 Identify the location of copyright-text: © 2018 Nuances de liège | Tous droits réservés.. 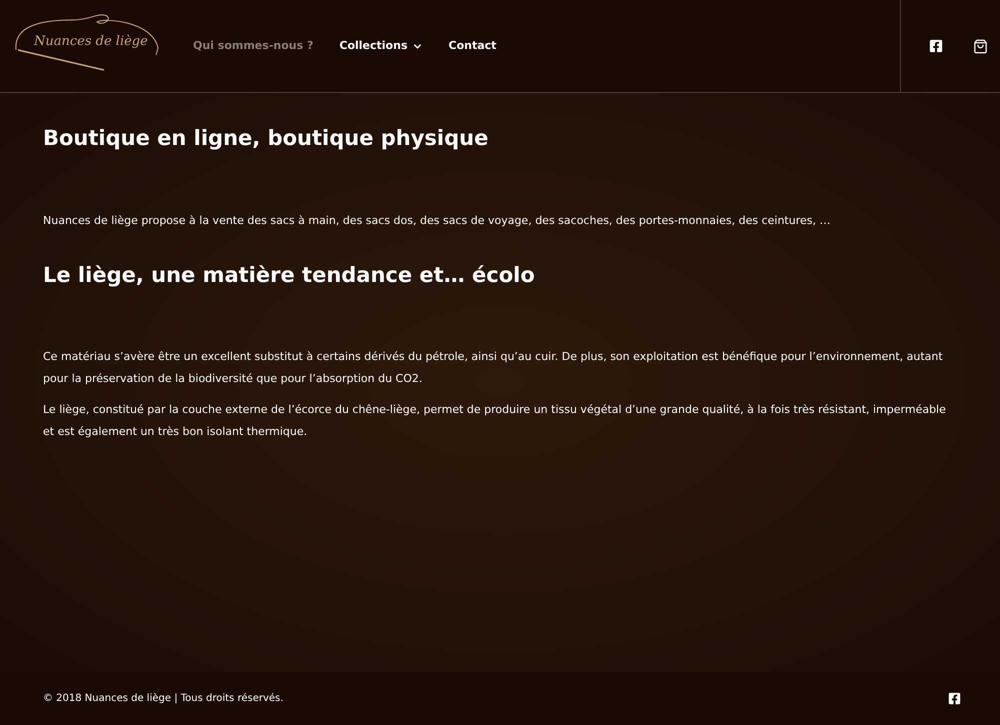
(163, 699).